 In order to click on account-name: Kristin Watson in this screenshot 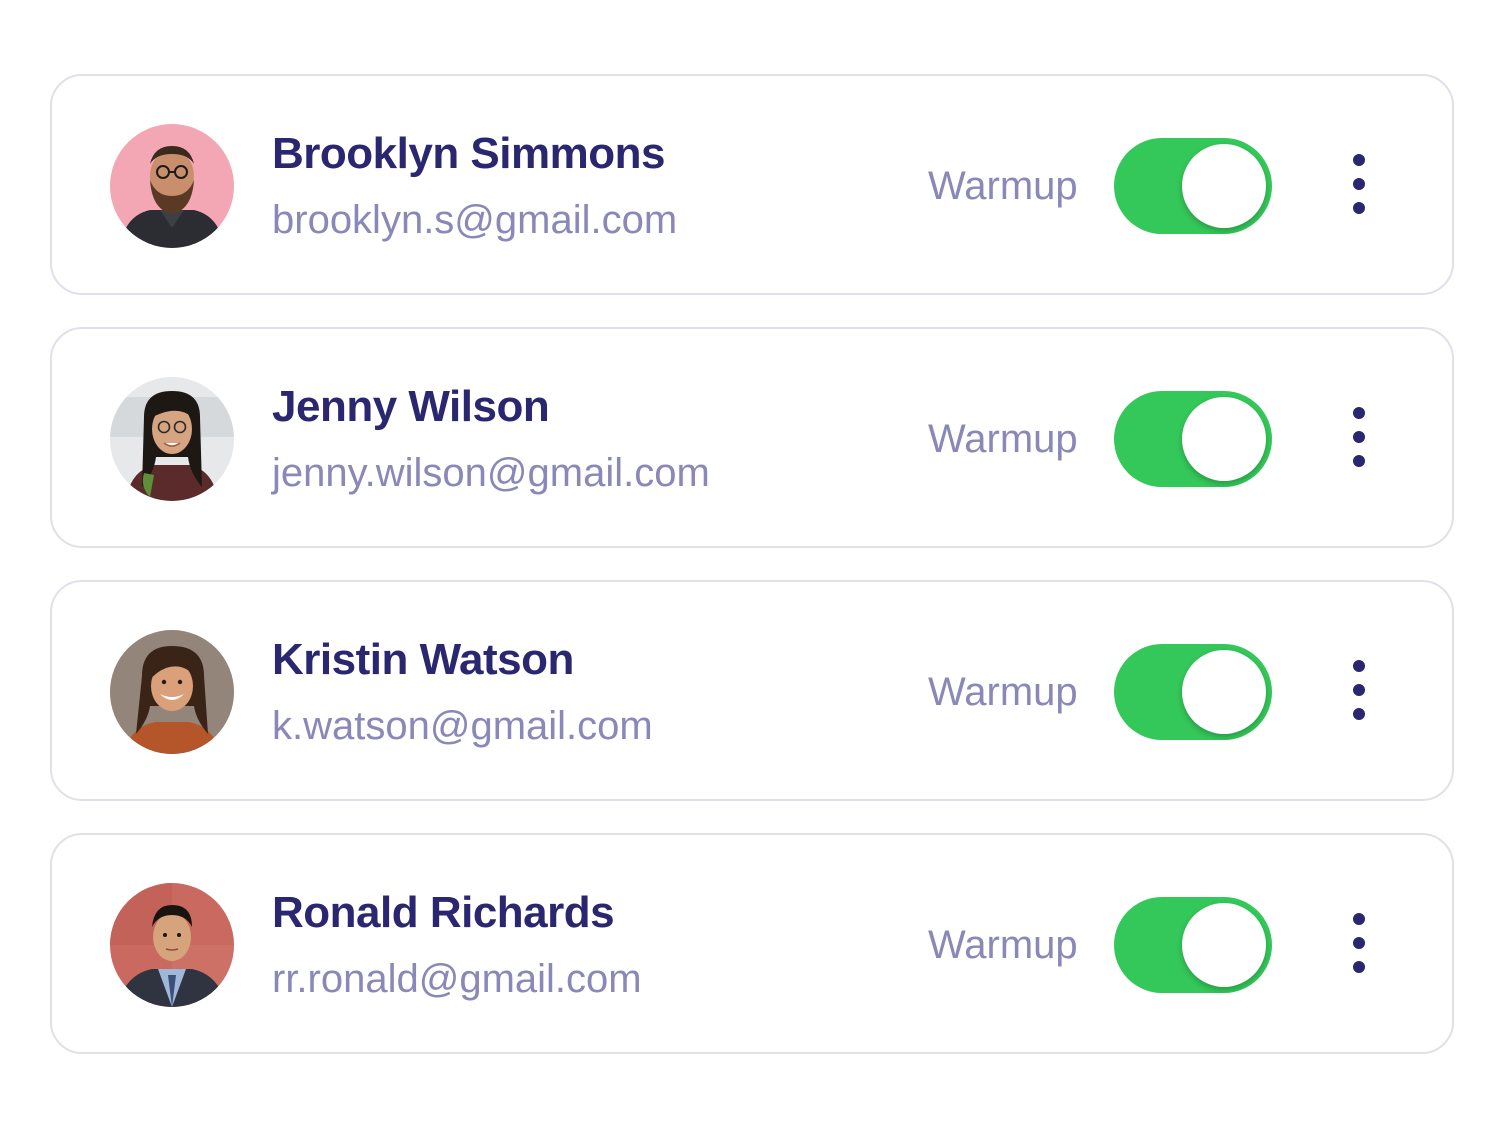, I will do `click(423, 659)`.